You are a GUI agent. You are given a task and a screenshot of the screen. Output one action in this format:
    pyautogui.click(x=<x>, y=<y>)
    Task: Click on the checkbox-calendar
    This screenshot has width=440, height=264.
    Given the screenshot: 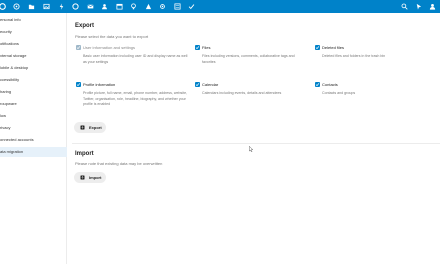 What is the action you would take?
    pyautogui.click(x=197, y=84)
    